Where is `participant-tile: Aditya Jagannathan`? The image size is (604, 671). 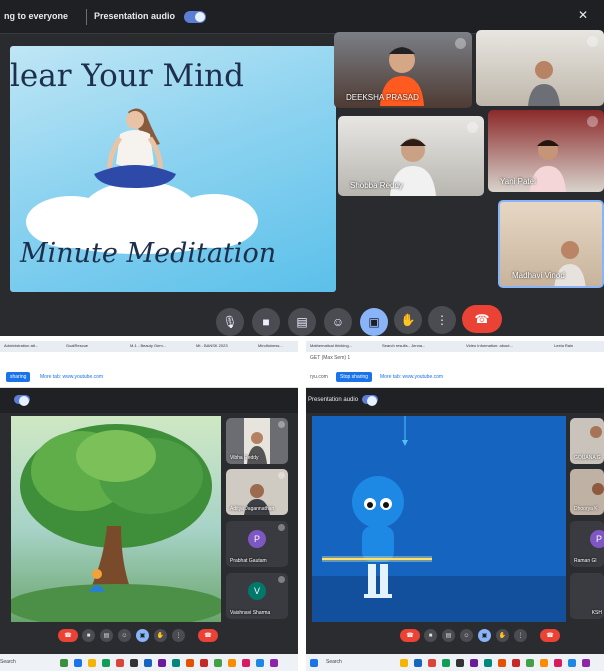
participant-tile: Aditya Jagannathan is located at coordinates (257, 492).